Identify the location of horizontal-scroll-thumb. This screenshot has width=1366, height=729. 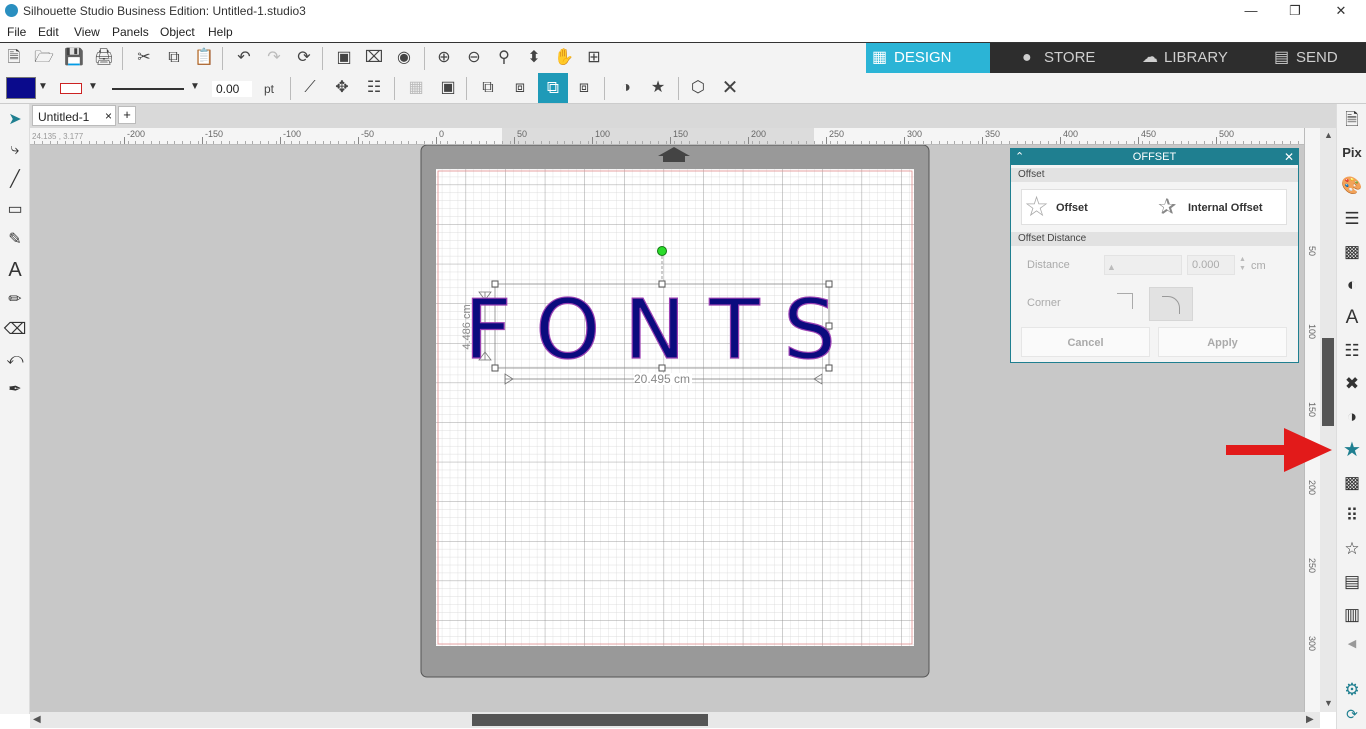
(590, 720).